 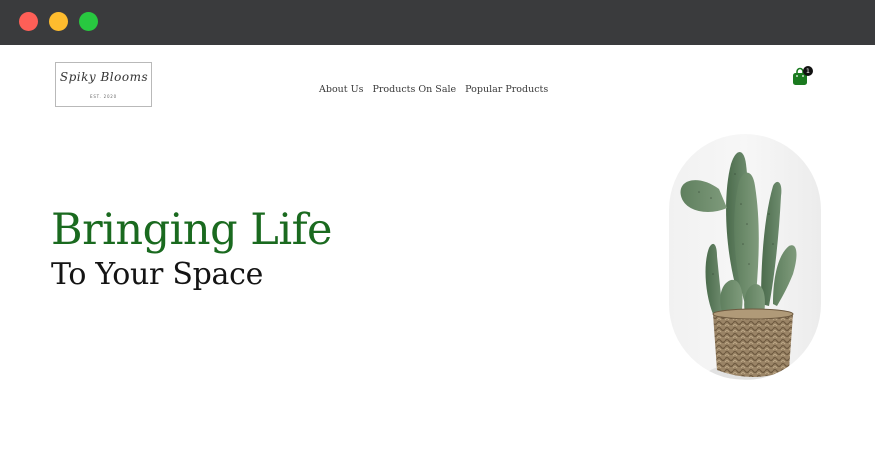 What do you see at coordinates (58, 21) in the screenshot?
I see `window-minimize-button` at bounding box center [58, 21].